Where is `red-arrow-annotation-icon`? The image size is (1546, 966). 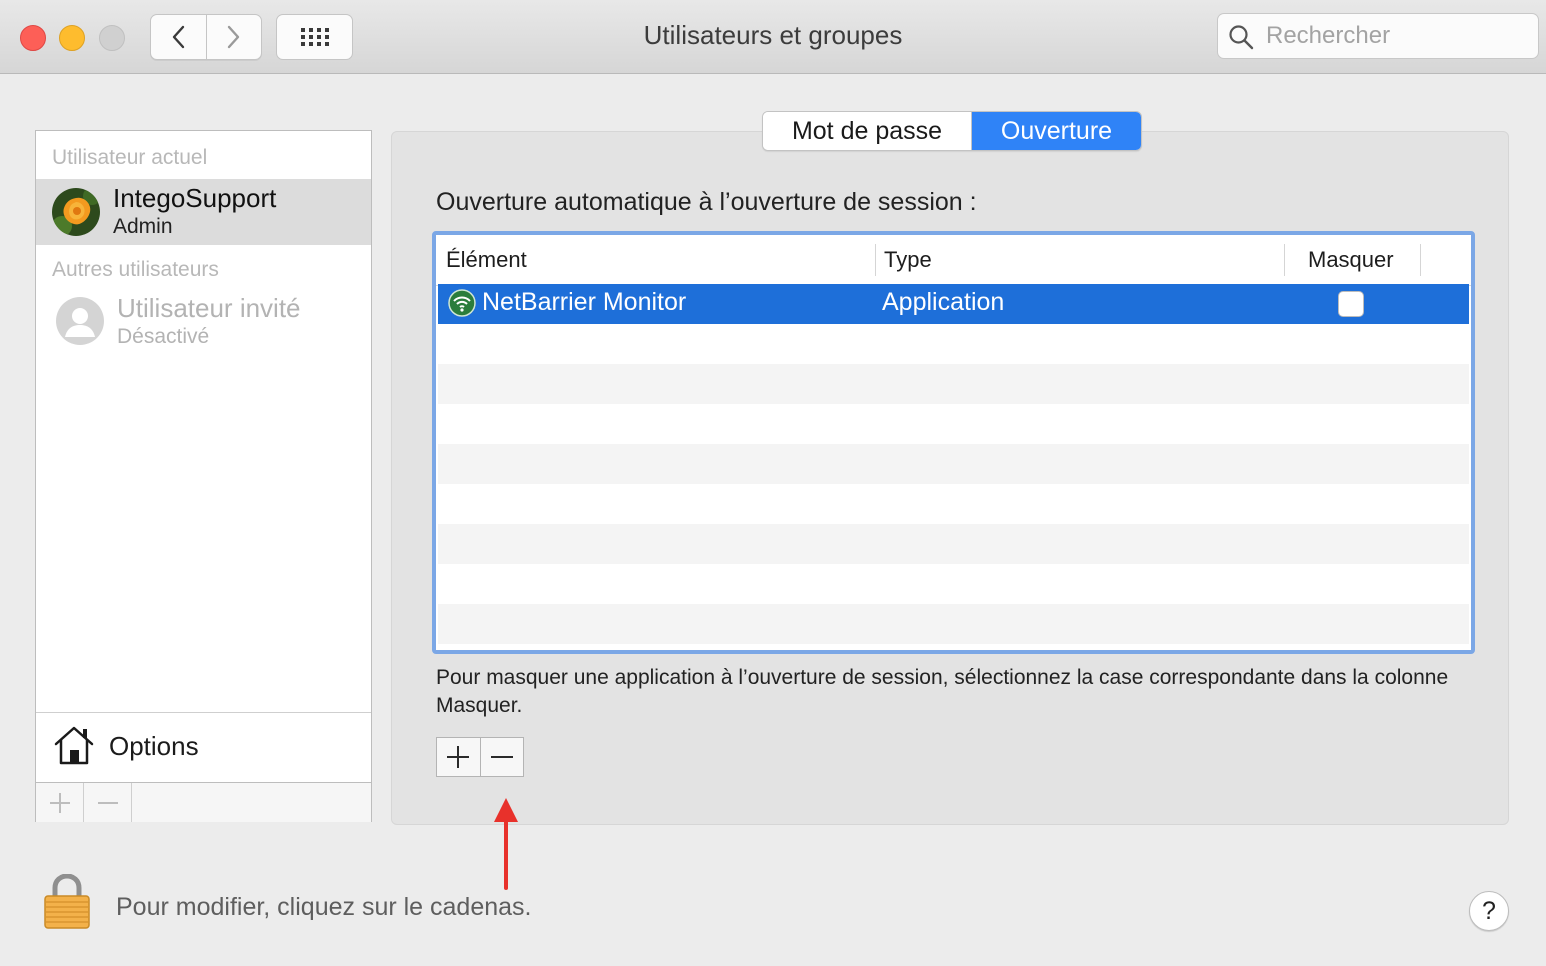 red-arrow-annotation-icon is located at coordinates (506, 844).